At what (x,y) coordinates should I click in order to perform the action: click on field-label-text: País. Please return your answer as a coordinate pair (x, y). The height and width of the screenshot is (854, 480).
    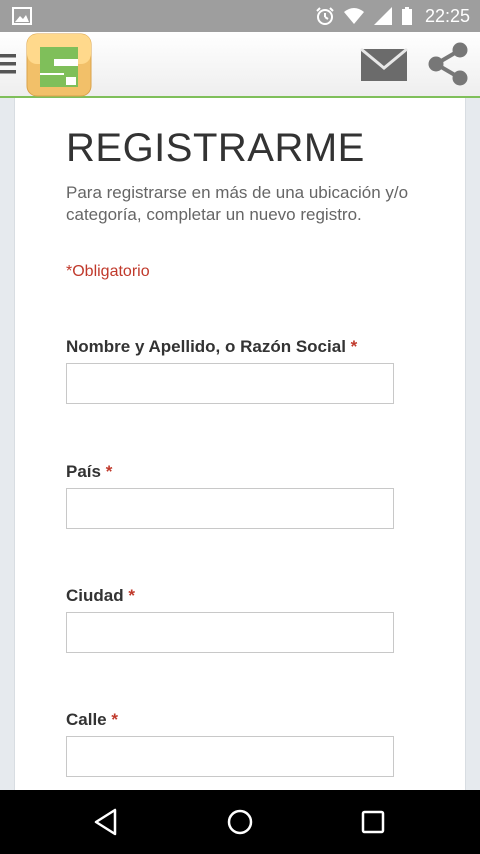
    Looking at the image, I should click on (83, 471).